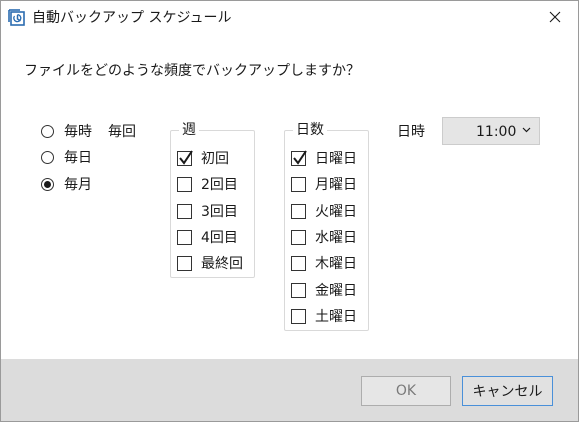 The height and width of the screenshot is (422, 579). I want to click on day-item-monday: 月曜日, so click(324, 184).